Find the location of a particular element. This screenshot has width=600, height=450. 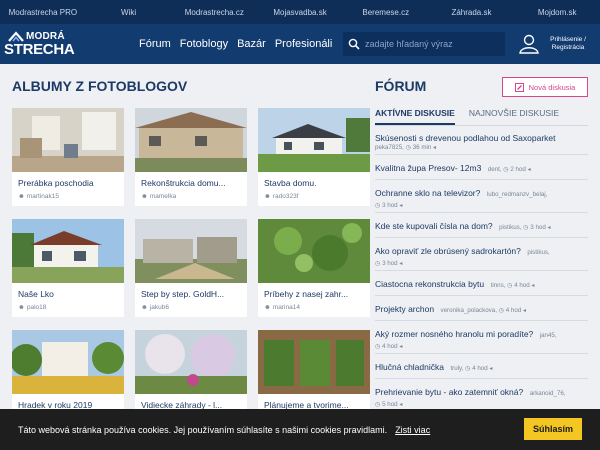

album-author-name: martinak15 is located at coordinates (42, 196).